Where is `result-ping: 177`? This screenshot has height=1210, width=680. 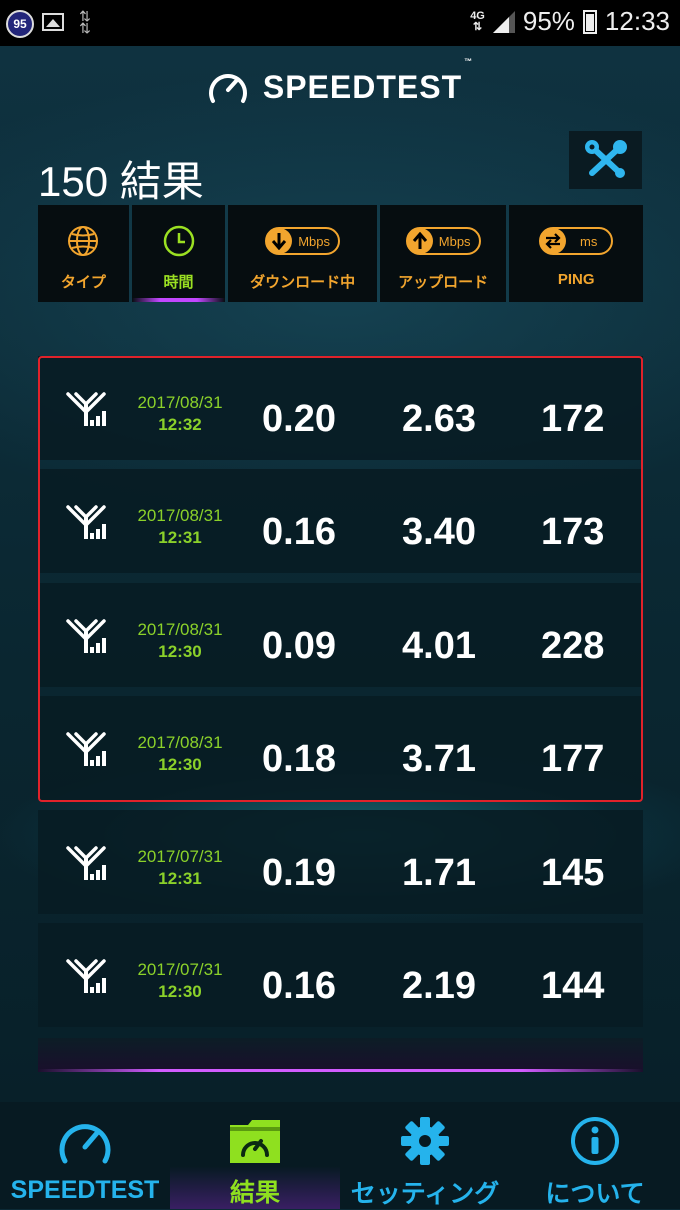 result-ping: 177 is located at coordinates (573, 759).